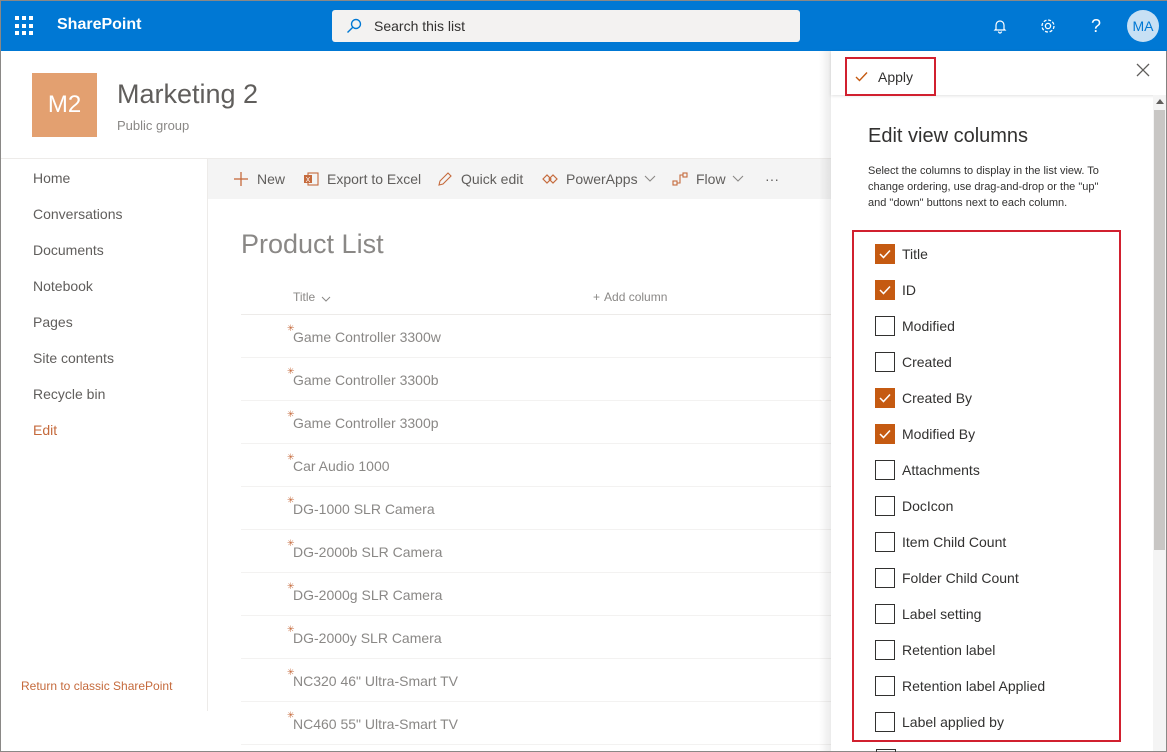 This screenshot has height=752, width=1167. I want to click on list-row: ✳ DG-1000 SLR Camera, so click(536, 508).